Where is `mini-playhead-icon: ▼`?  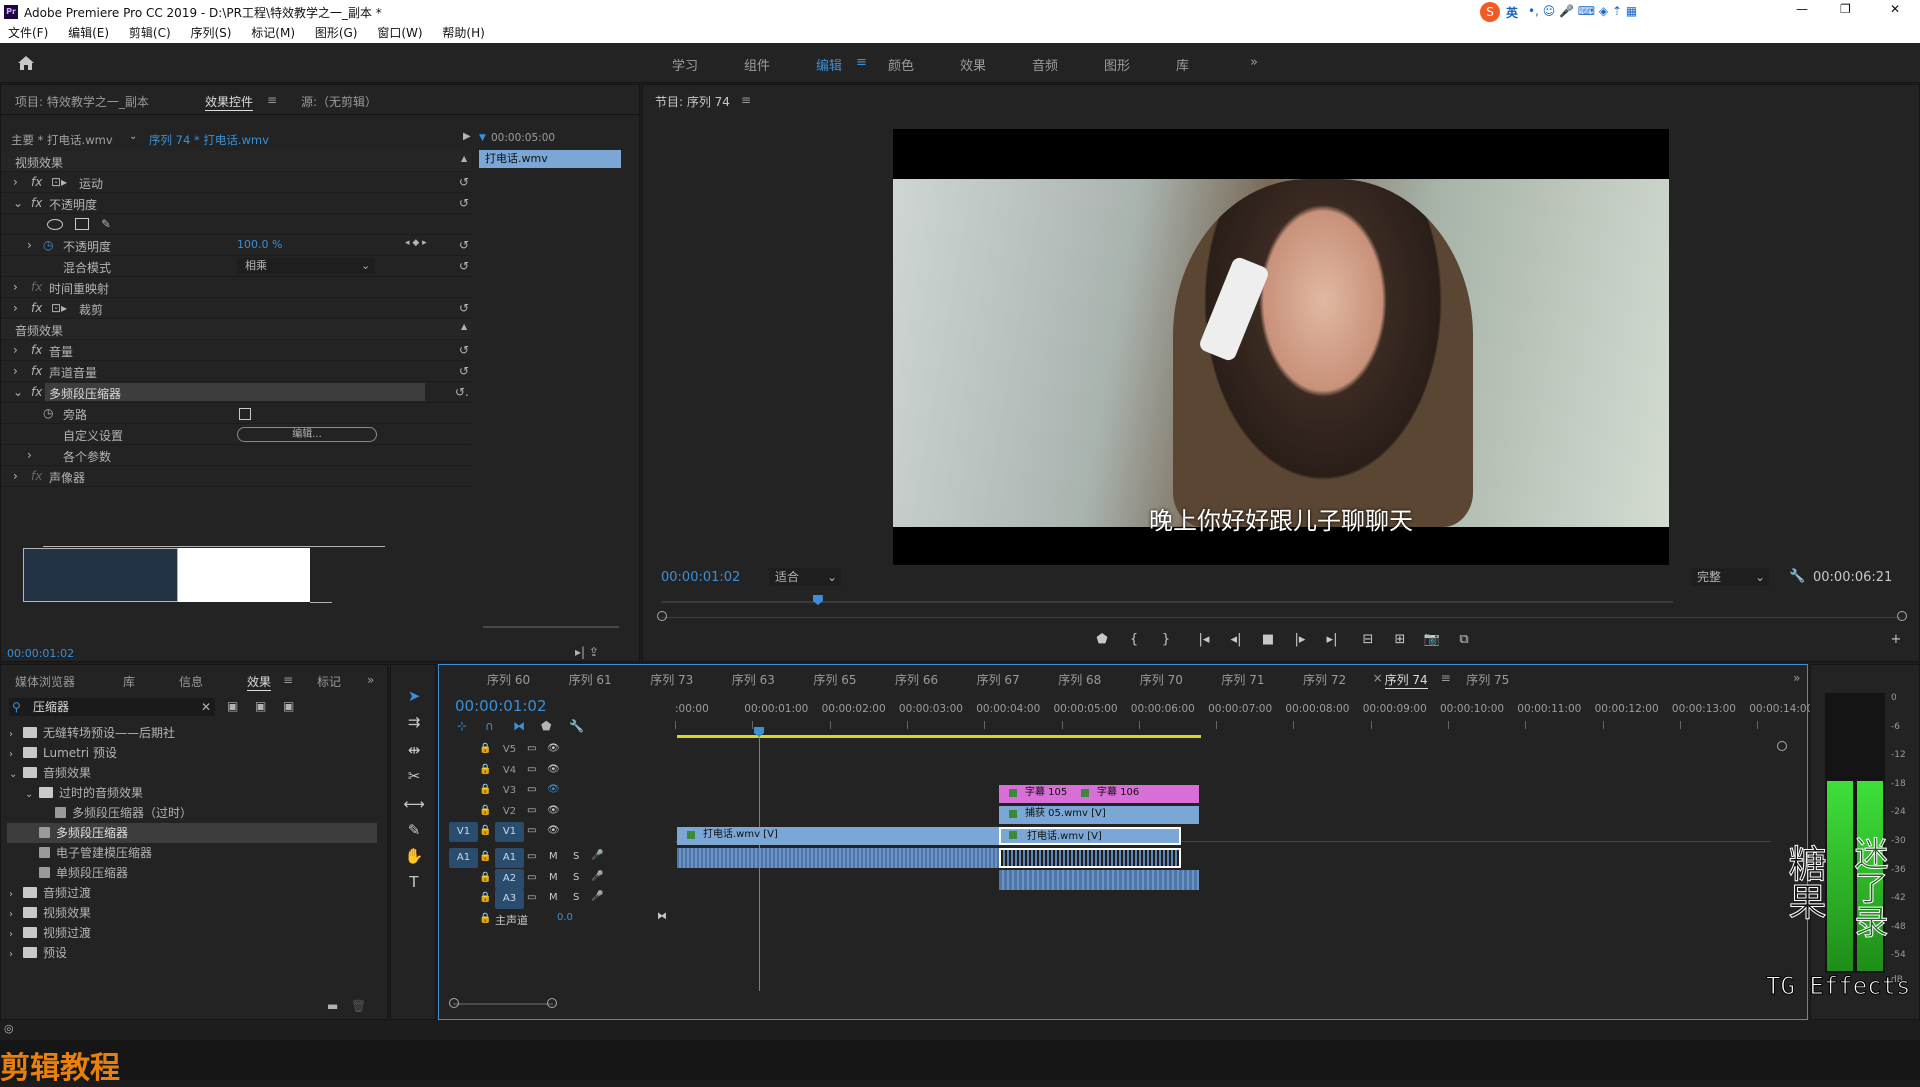
mini-playhead-icon: ▼ is located at coordinates (482, 138).